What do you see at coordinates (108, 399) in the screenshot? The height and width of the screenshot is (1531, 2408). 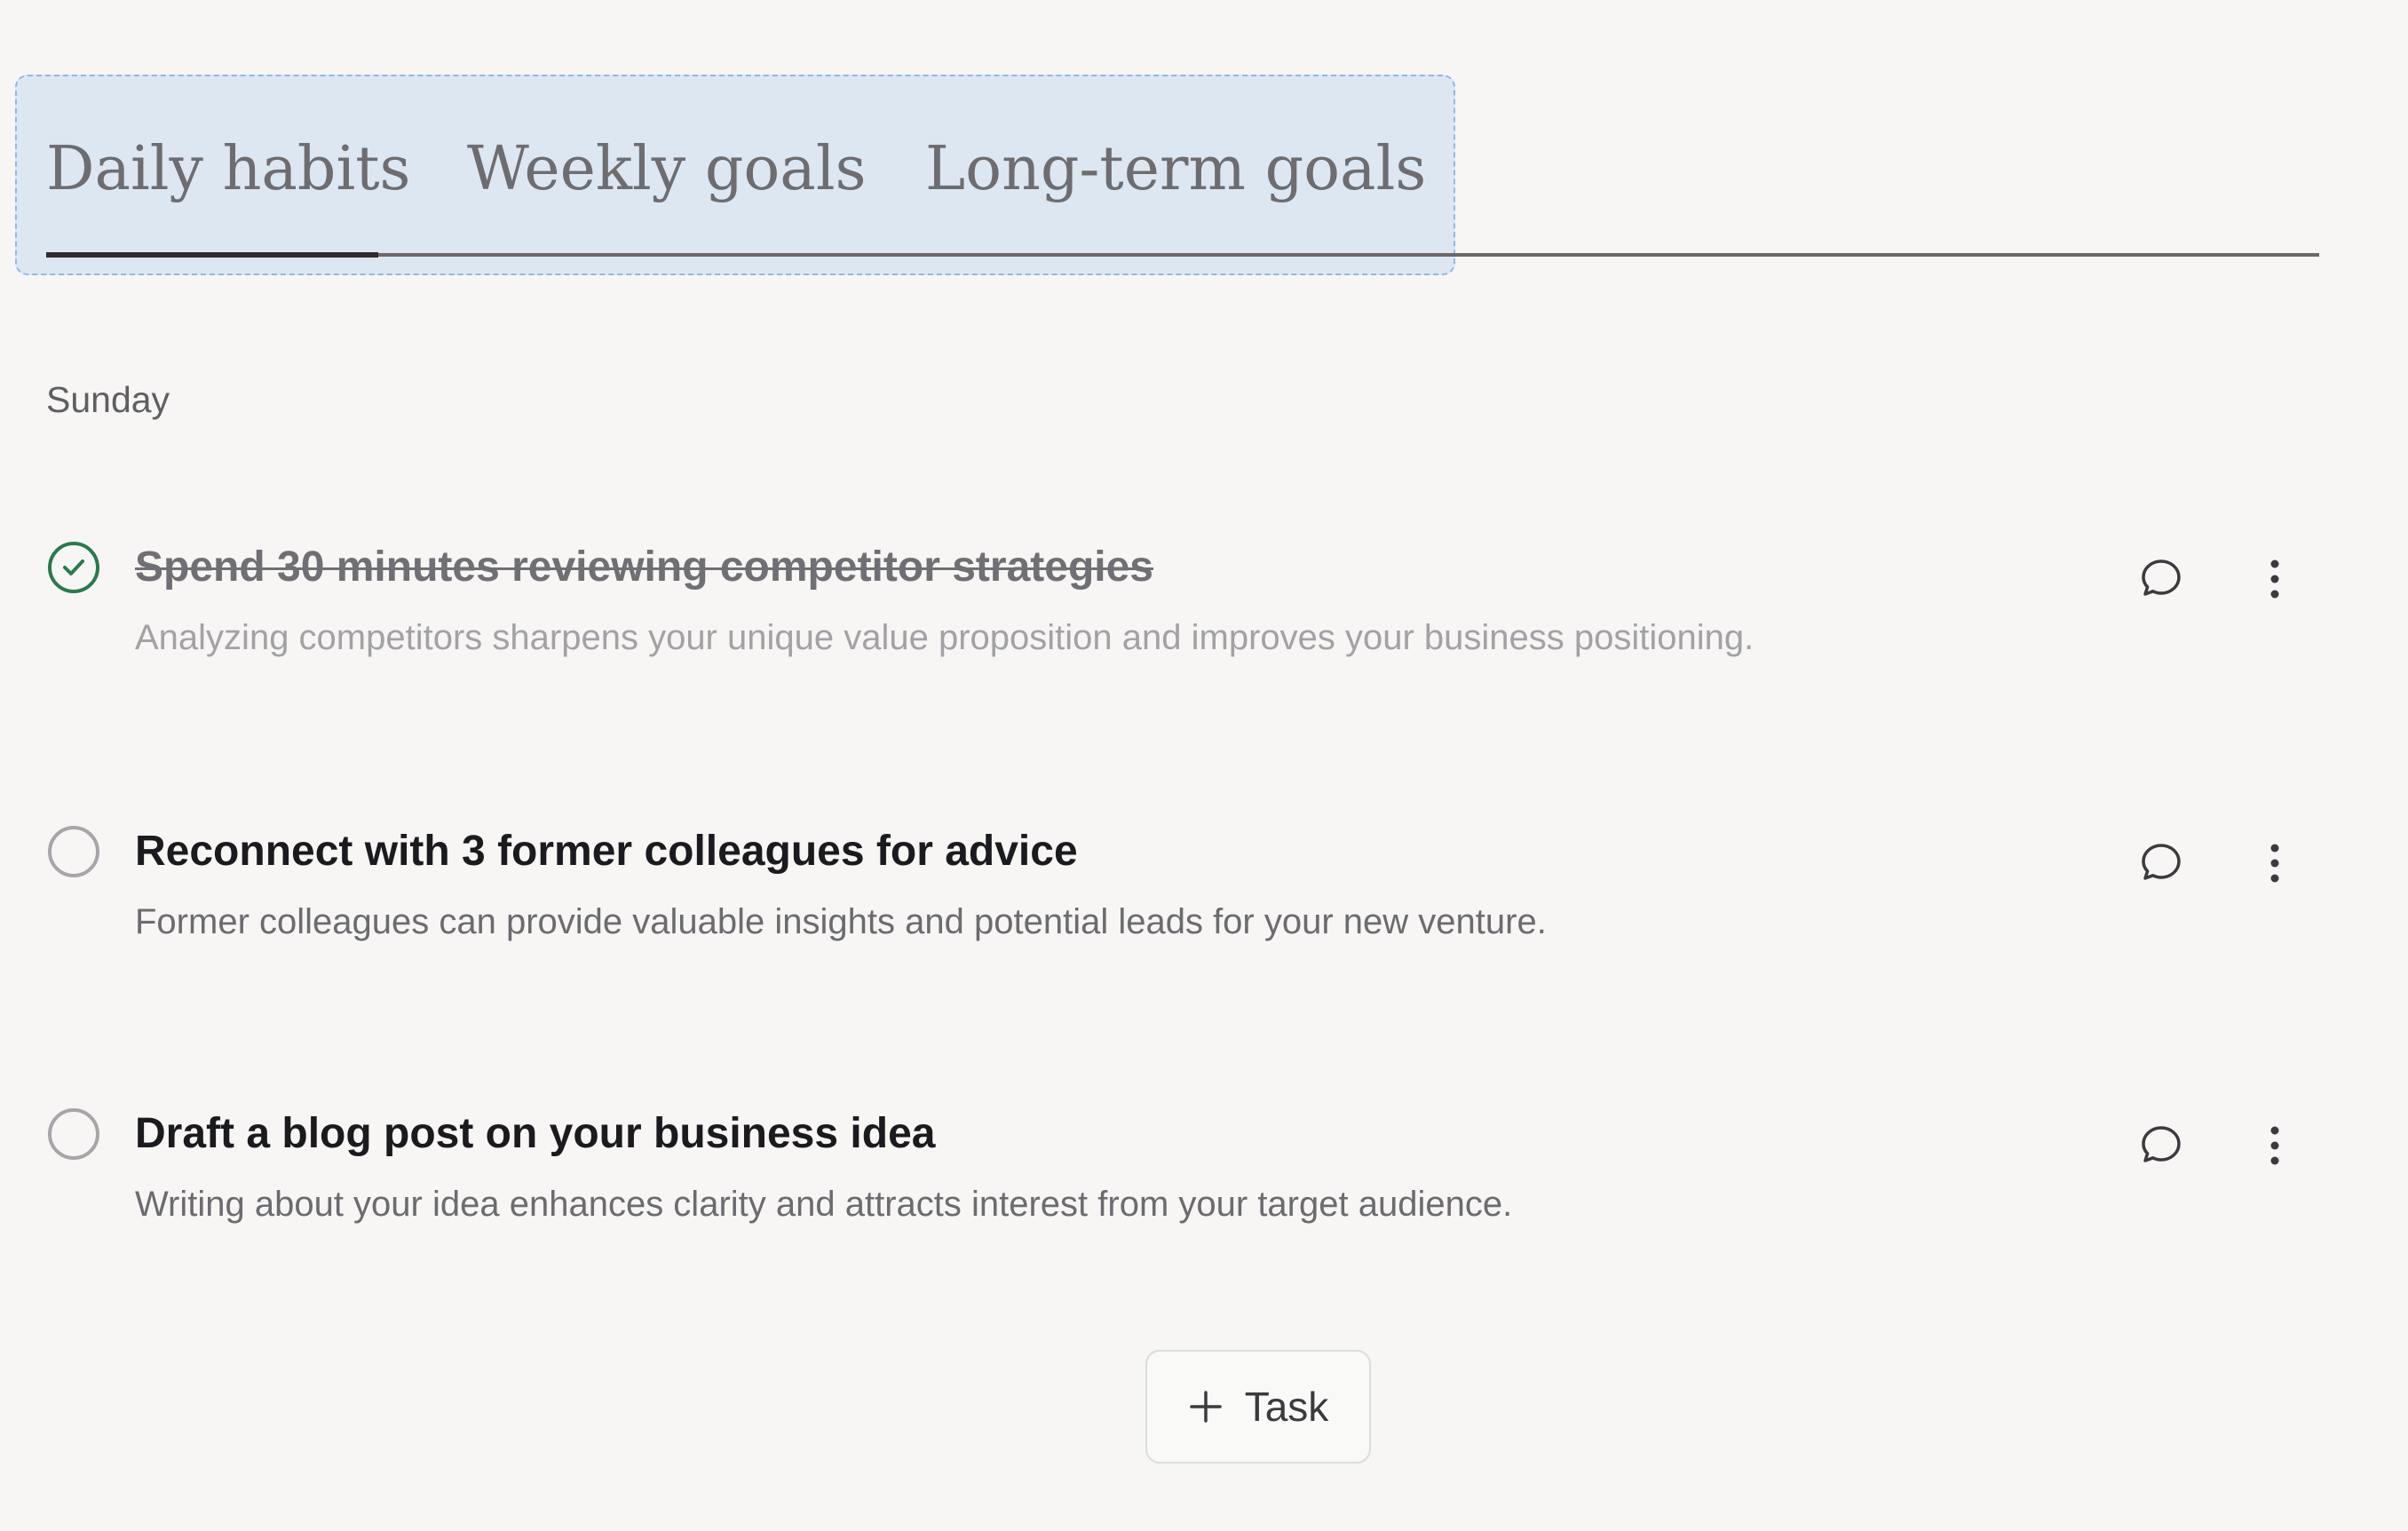 I see `day-heading: Sunday` at bounding box center [108, 399].